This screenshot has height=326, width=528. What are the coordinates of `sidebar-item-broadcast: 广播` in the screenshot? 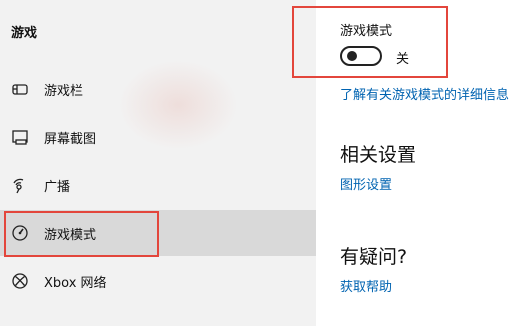 It's located at (158, 185).